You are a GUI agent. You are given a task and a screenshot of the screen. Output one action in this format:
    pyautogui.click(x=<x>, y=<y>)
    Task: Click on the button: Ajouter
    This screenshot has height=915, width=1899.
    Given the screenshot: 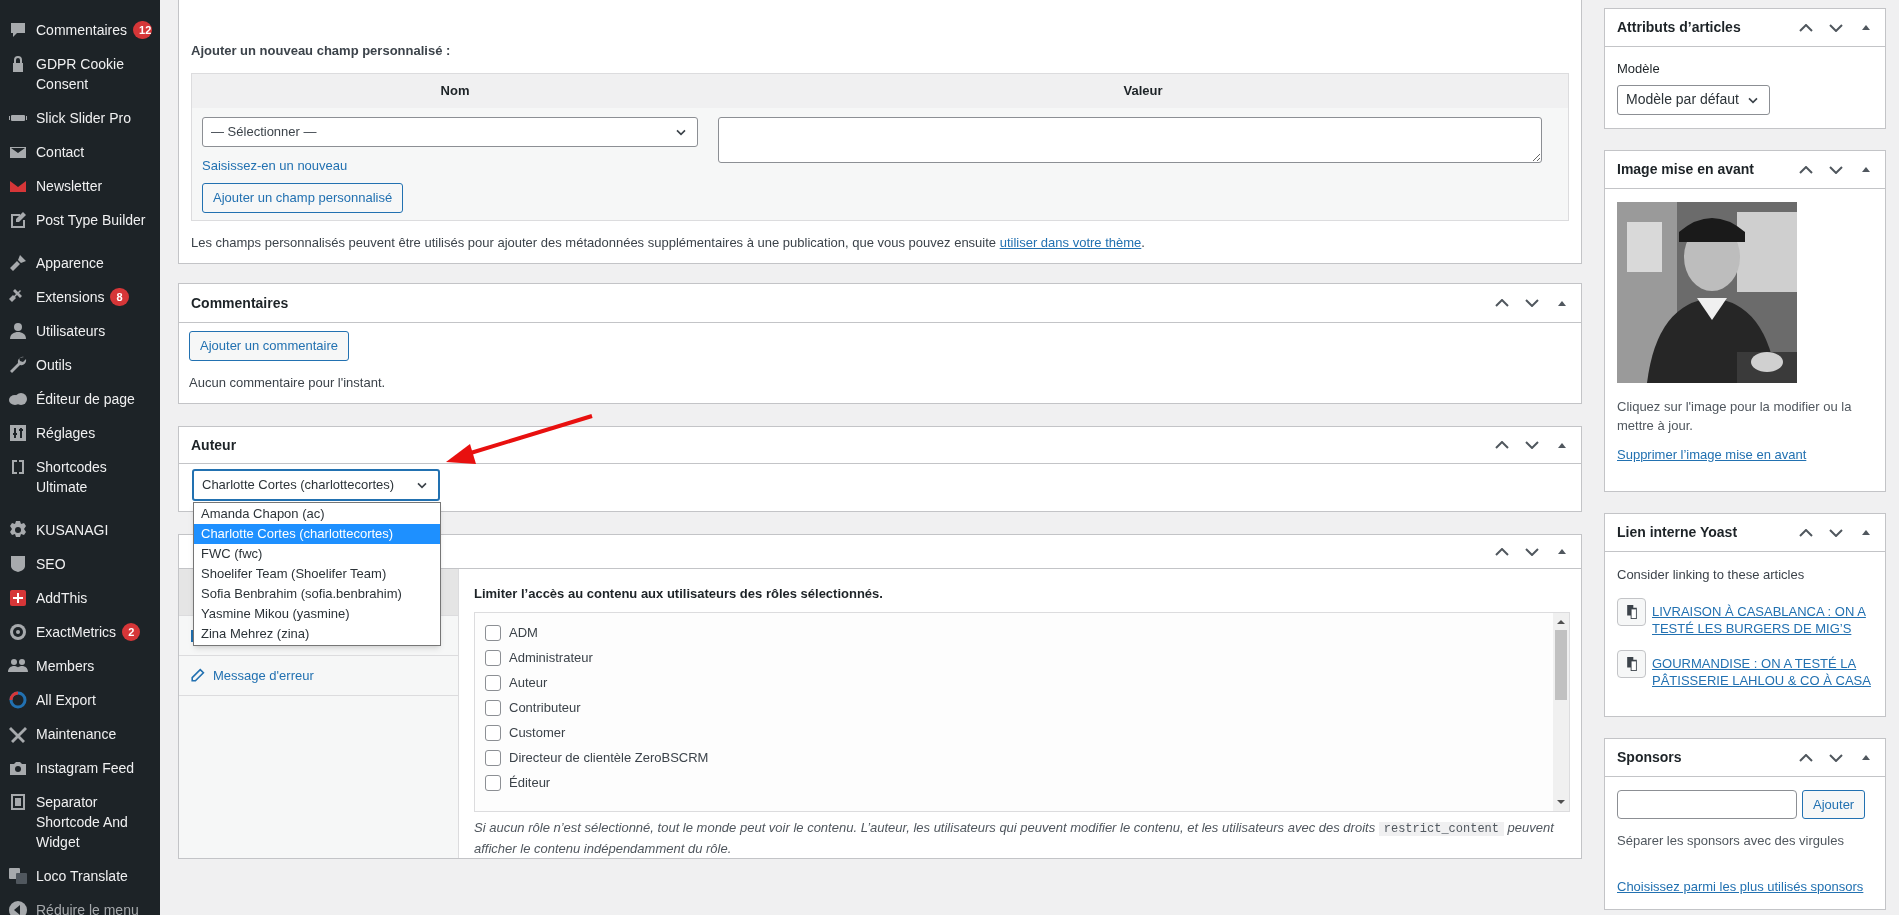 What is the action you would take?
    pyautogui.click(x=1834, y=804)
    